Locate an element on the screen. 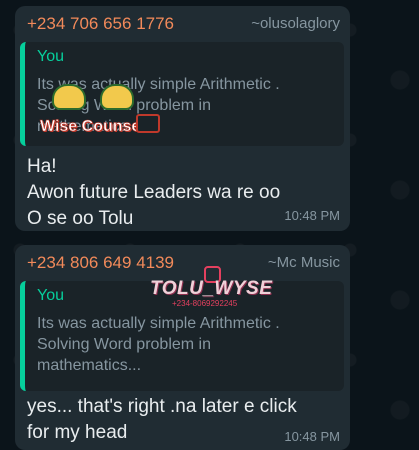  watermark-name: TOLU_WYSE is located at coordinates (211, 288).